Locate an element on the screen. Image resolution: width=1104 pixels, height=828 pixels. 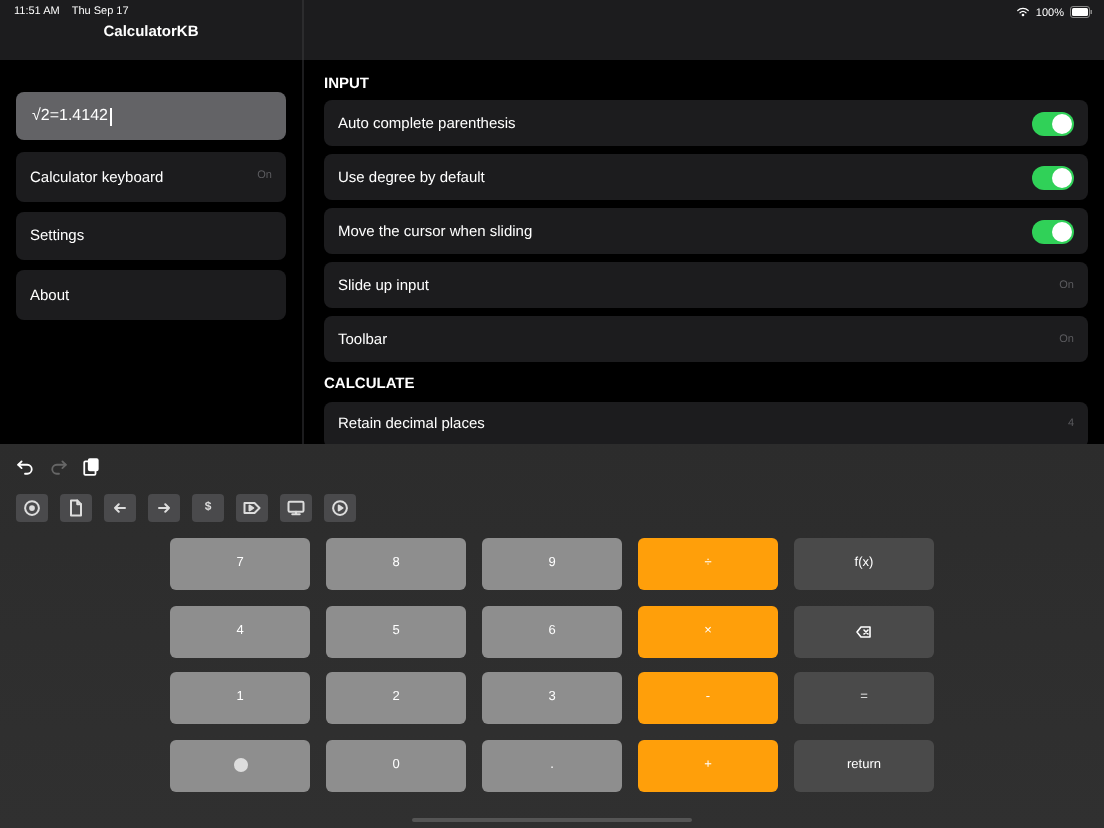
undo-icon is located at coordinates (25, 467).